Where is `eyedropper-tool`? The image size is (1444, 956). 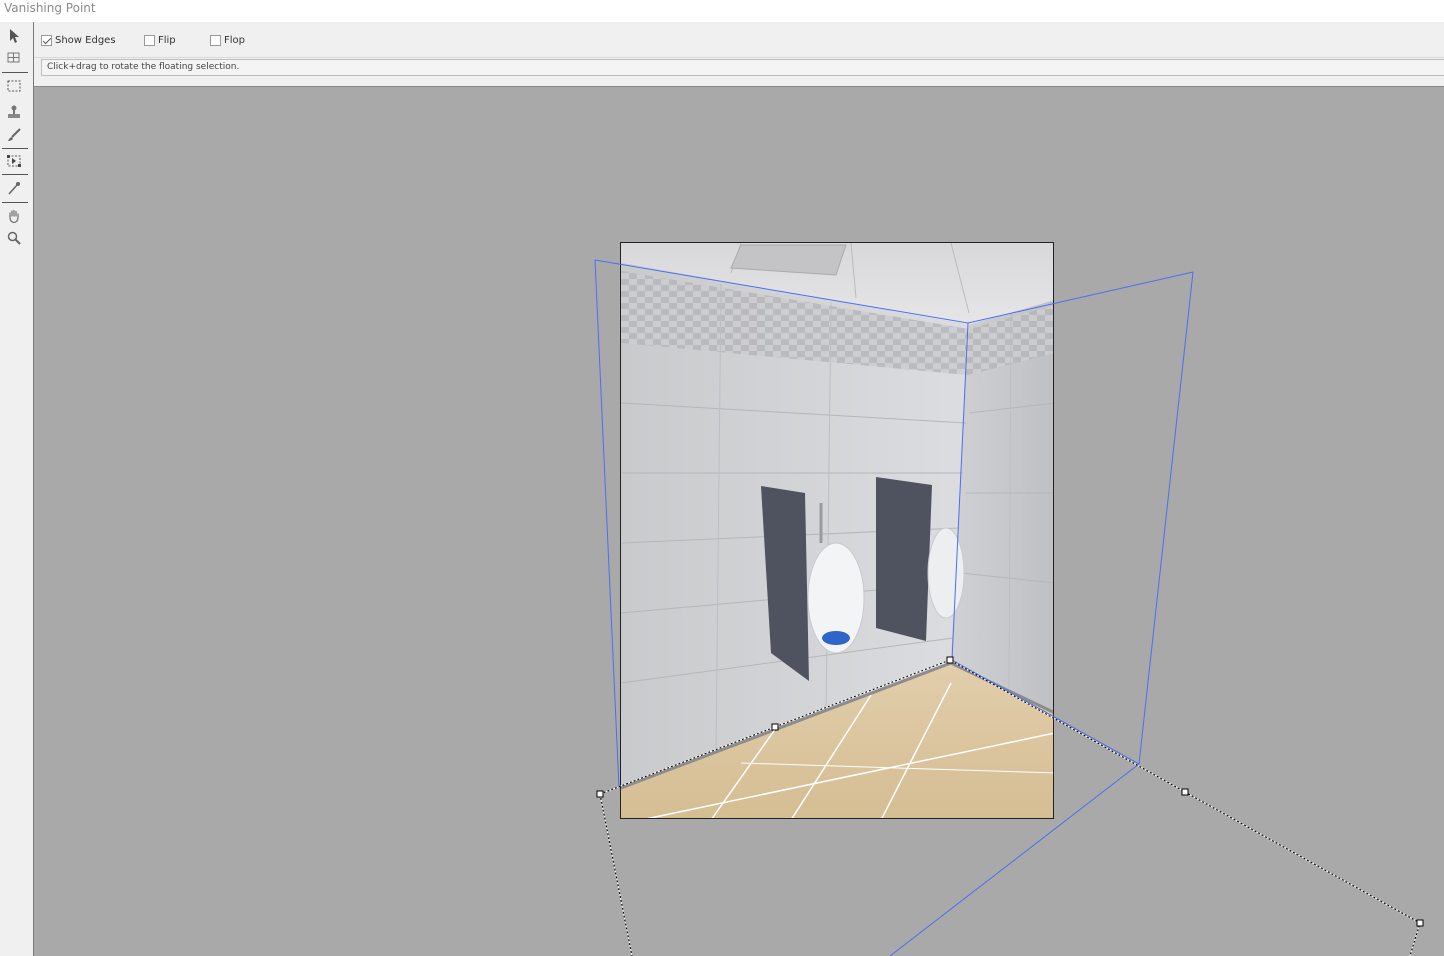 eyedropper-tool is located at coordinates (14, 188).